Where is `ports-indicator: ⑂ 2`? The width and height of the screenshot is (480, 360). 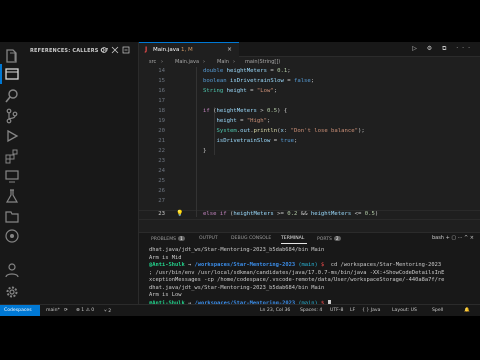
ports-indicator: ⑂ 2 is located at coordinates (107, 311).